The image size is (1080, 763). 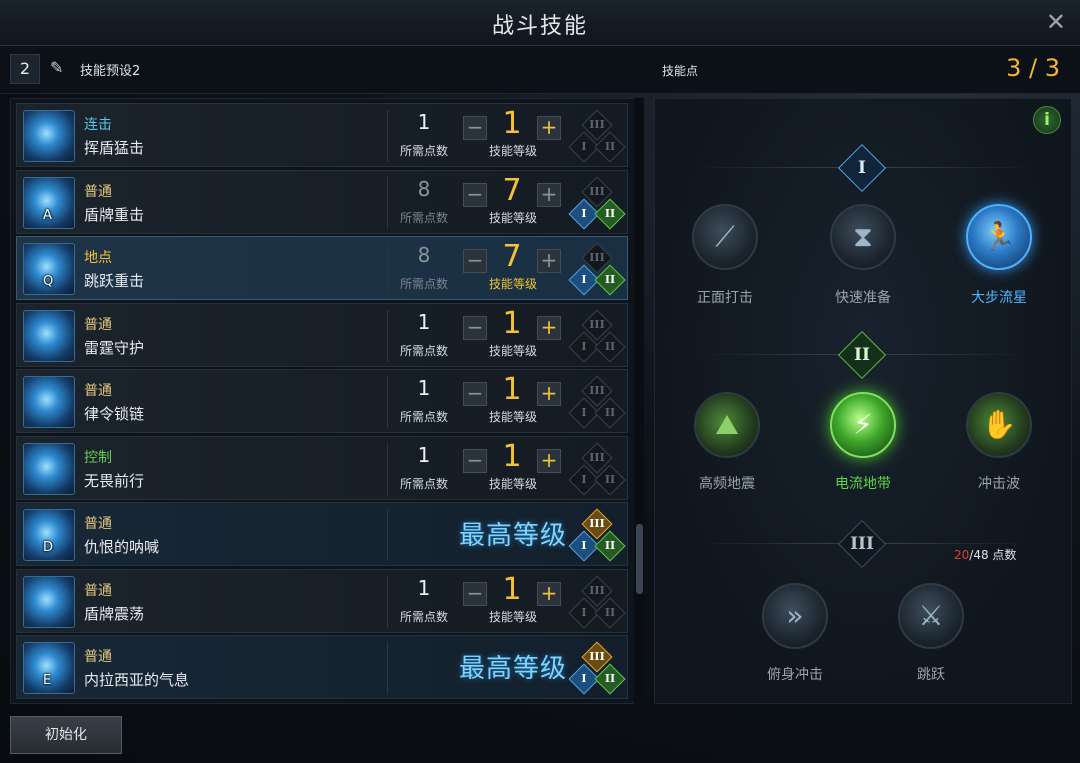 I want to click on crossed-swords-icon: ⚔, so click(x=931, y=615).